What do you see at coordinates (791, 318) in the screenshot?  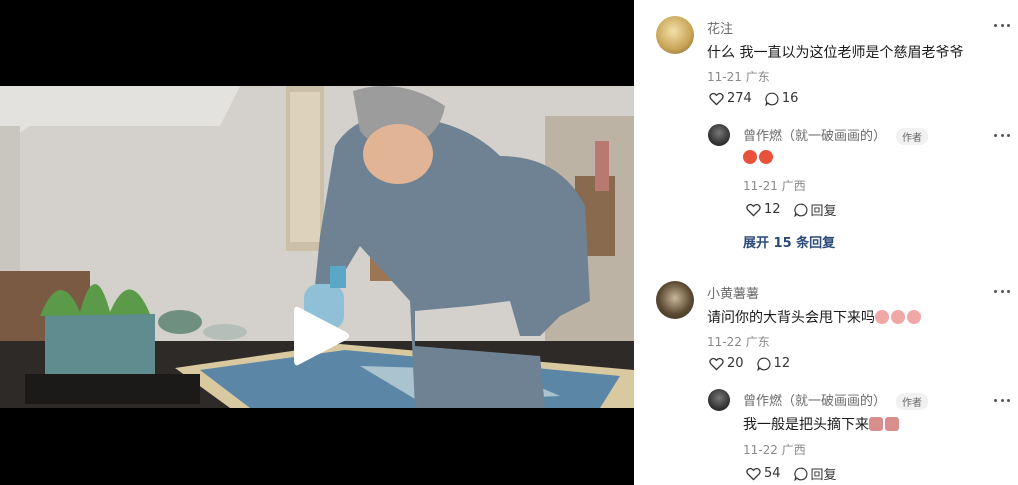 I see `comment-text-content: 请问你的大背头会甩下来吗` at bounding box center [791, 318].